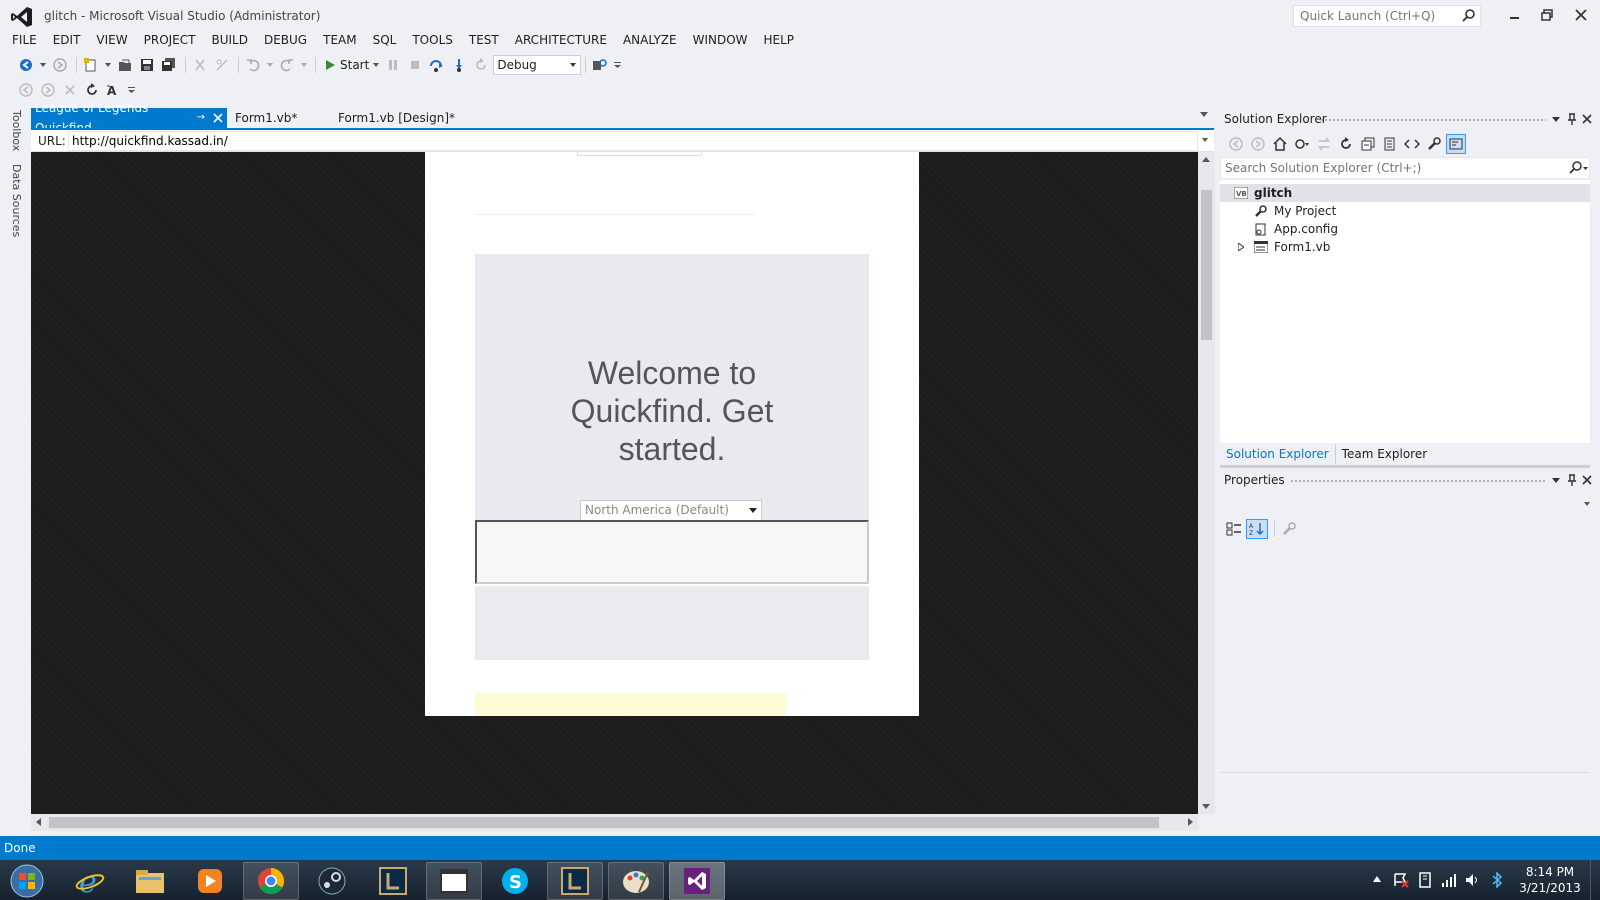 The width and height of the screenshot is (1600, 900). I want to click on steam-taskbar-icon, so click(332, 881).